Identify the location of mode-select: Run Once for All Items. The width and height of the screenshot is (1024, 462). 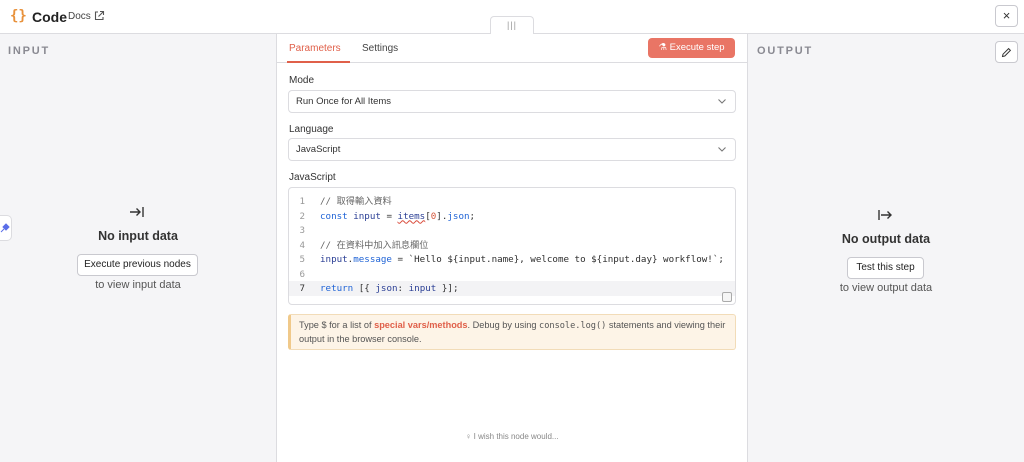
(512, 101).